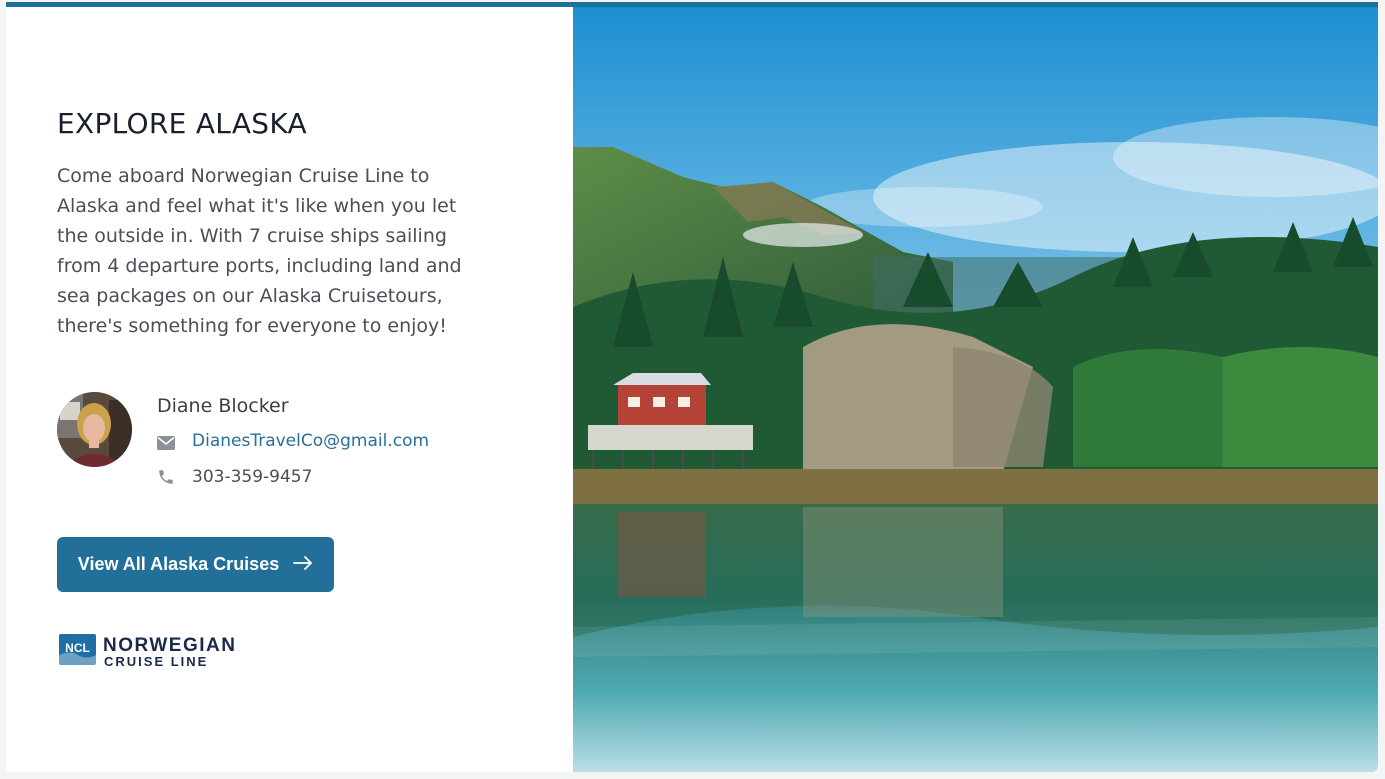 The width and height of the screenshot is (1385, 779). I want to click on agent-phone: 303-359-9457, so click(252, 477).